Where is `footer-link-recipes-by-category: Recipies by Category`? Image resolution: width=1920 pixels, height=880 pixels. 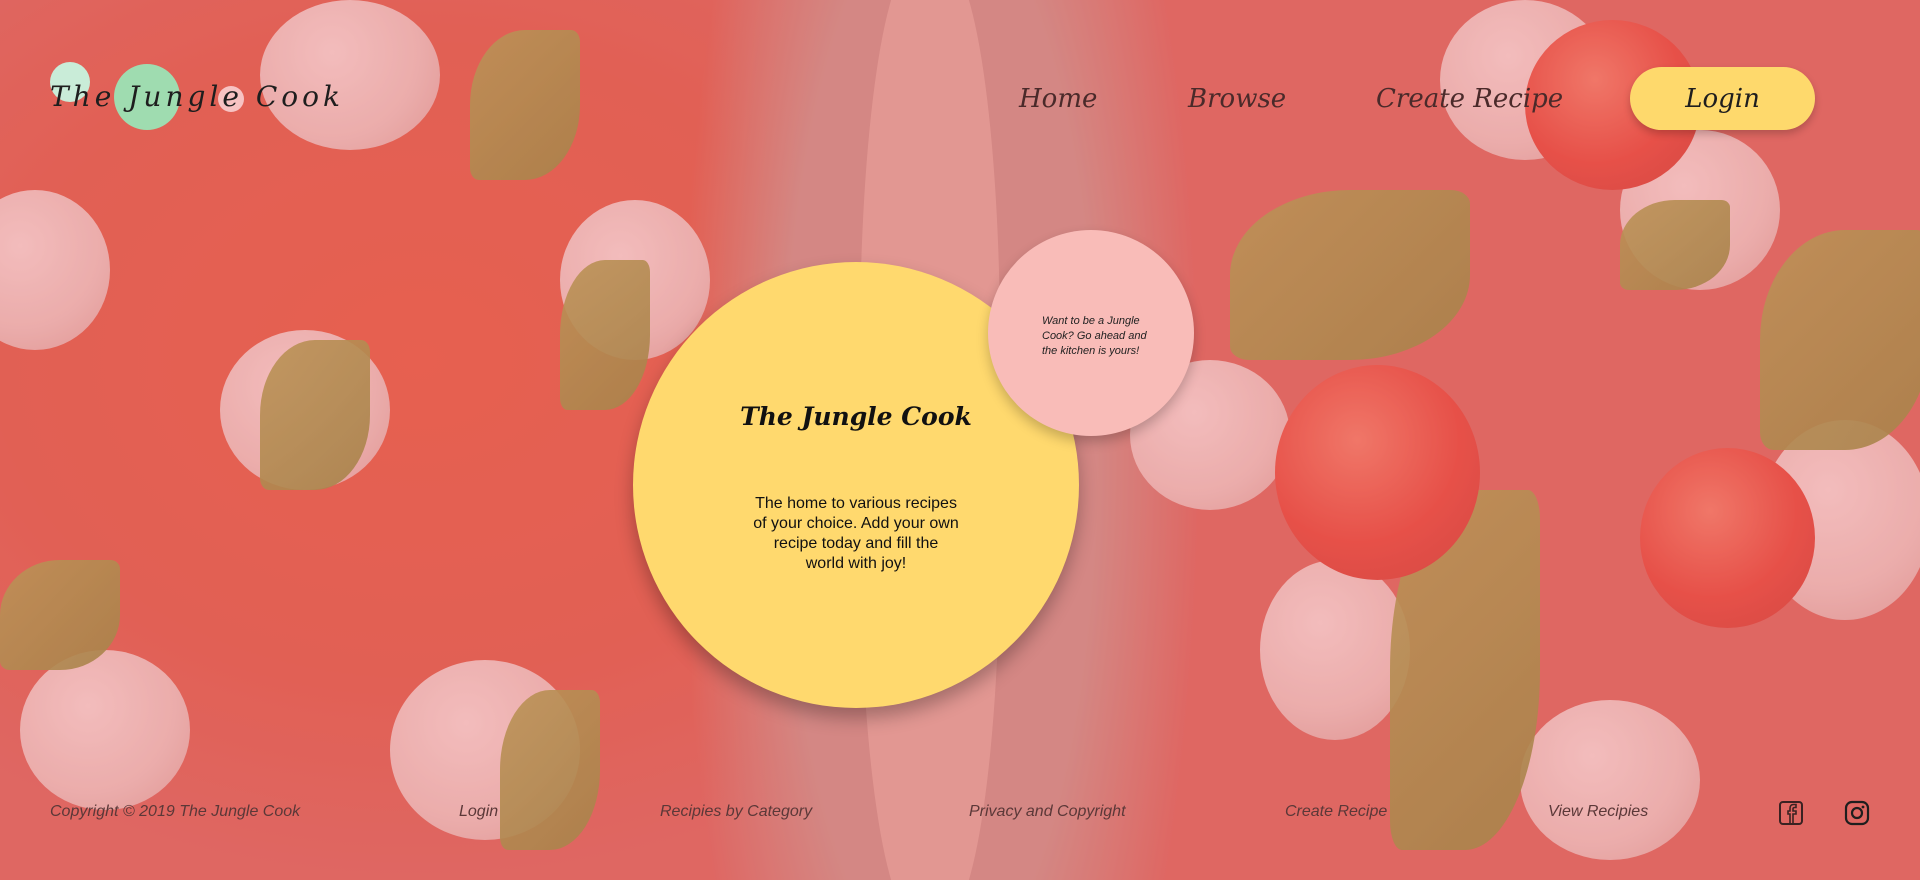 footer-link-recipes-by-category: Recipies by Category is located at coordinates (736, 812).